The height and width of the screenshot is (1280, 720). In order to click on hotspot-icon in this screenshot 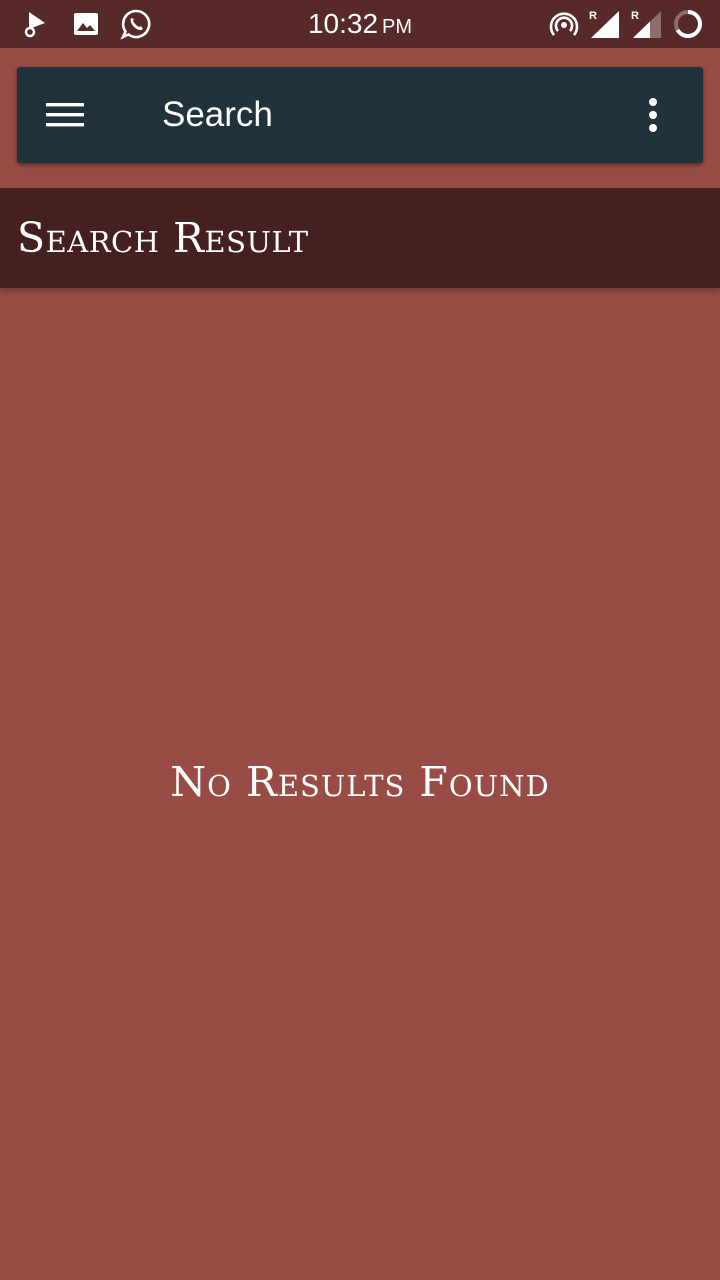, I will do `click(564, 24)`.